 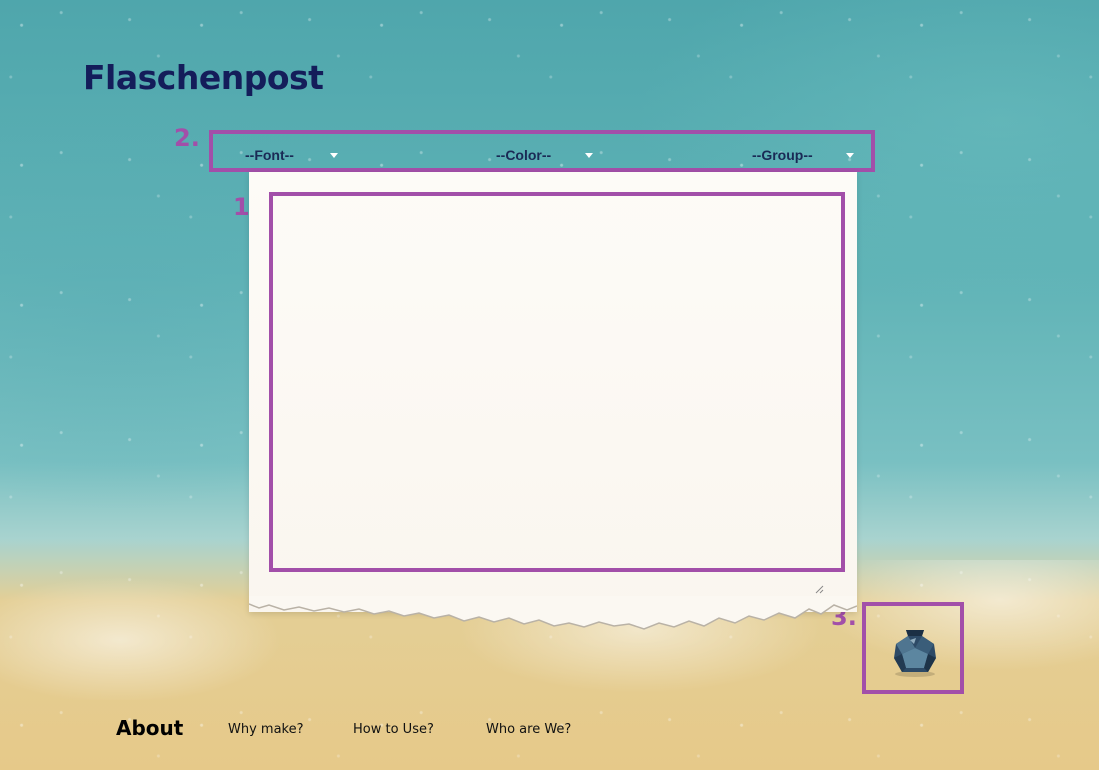 I want to click on footer-link-why-make: Why make?, so click(x=266, y=729).